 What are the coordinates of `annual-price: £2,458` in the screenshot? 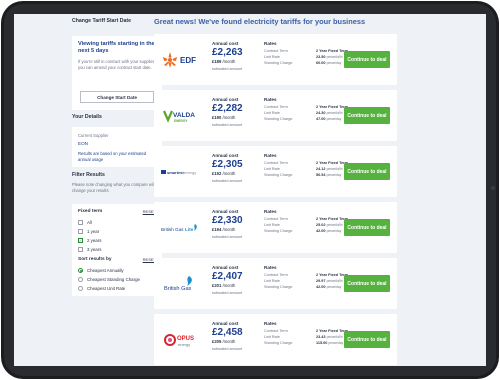 It's located at (227, 332).